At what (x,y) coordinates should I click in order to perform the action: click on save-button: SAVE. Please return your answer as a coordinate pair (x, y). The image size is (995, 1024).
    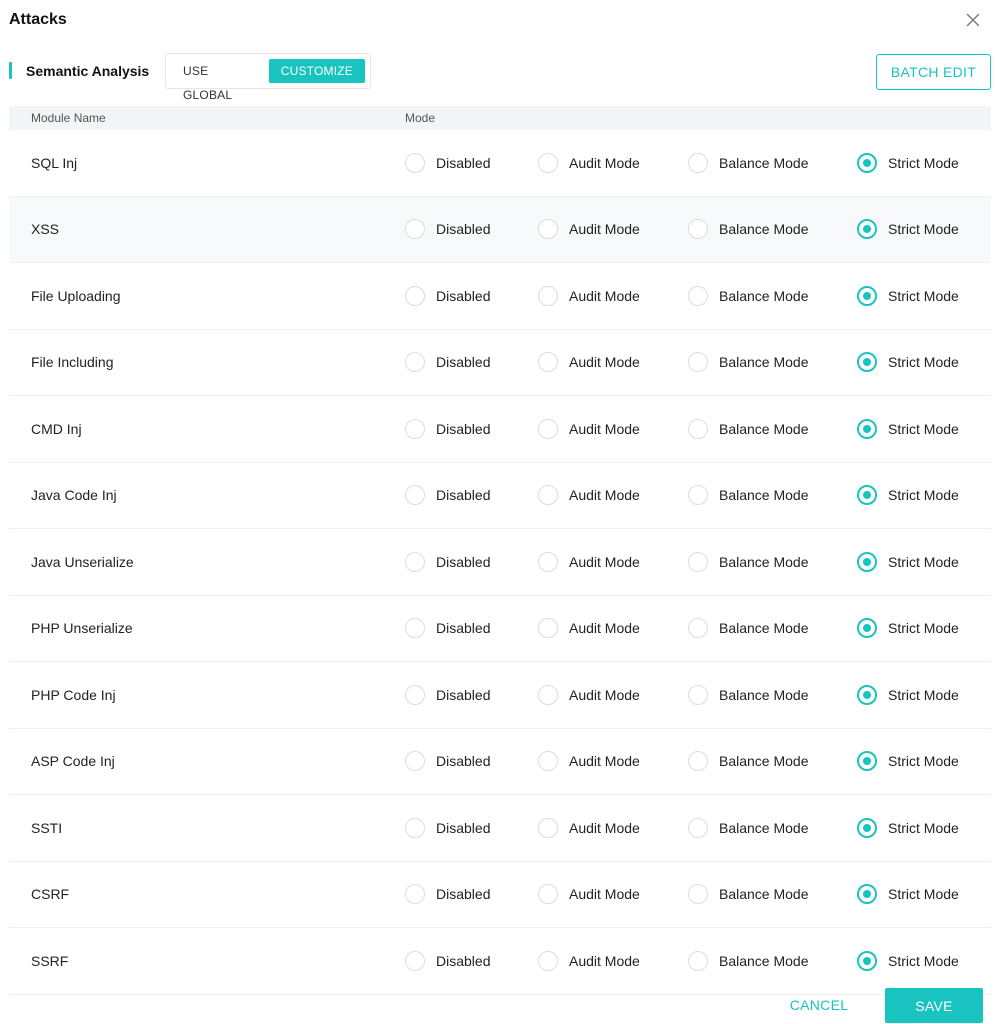
    Looking at the image, I should click on (934, 1005).